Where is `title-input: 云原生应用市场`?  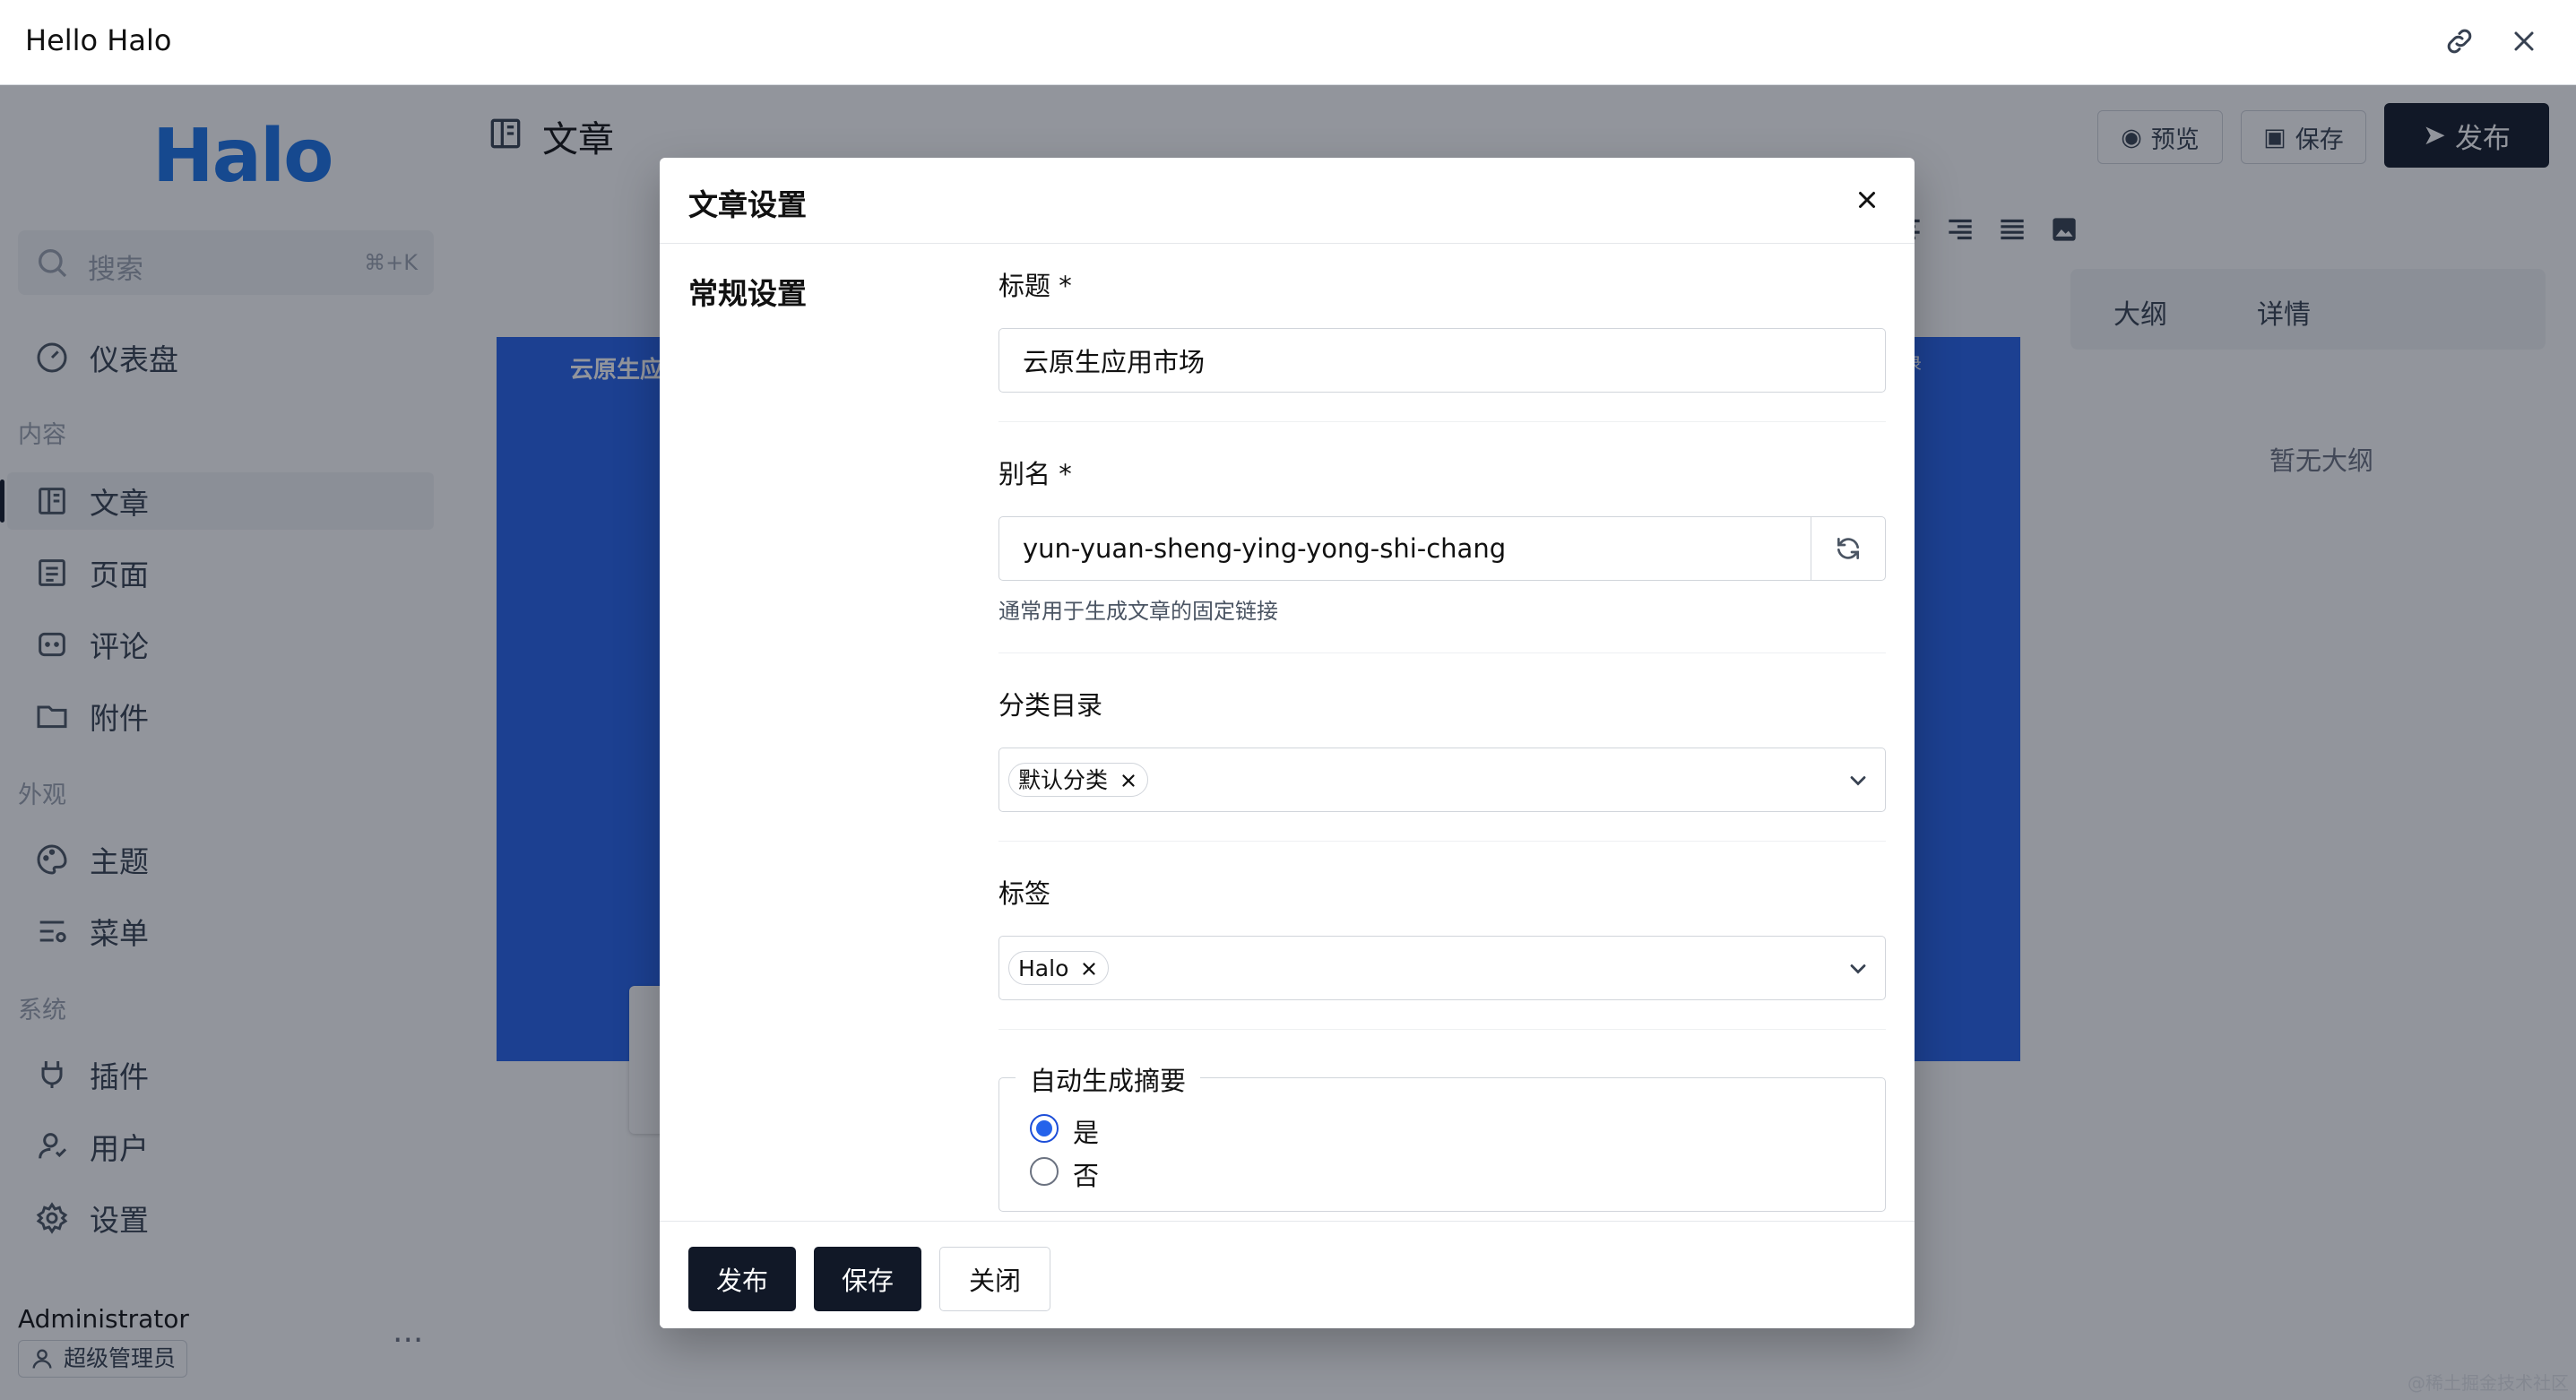 title-input: 云原生应用市场 is located at coordinates (1442, 360).